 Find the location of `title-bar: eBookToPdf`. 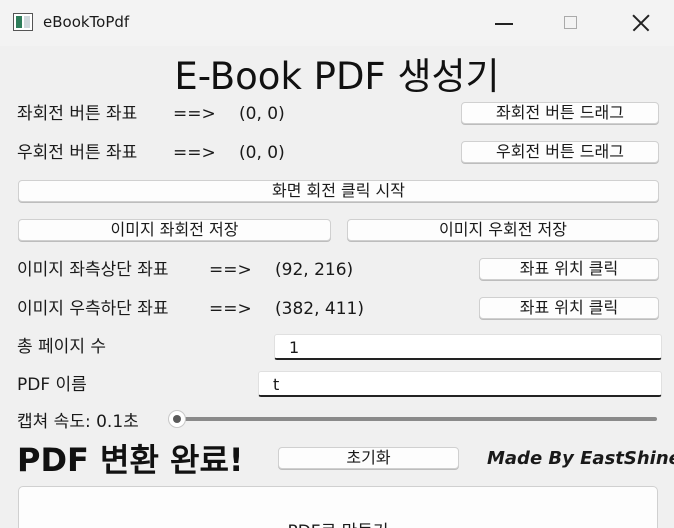

title-bar: eBookToPdf is located at coordinates (337, 23).